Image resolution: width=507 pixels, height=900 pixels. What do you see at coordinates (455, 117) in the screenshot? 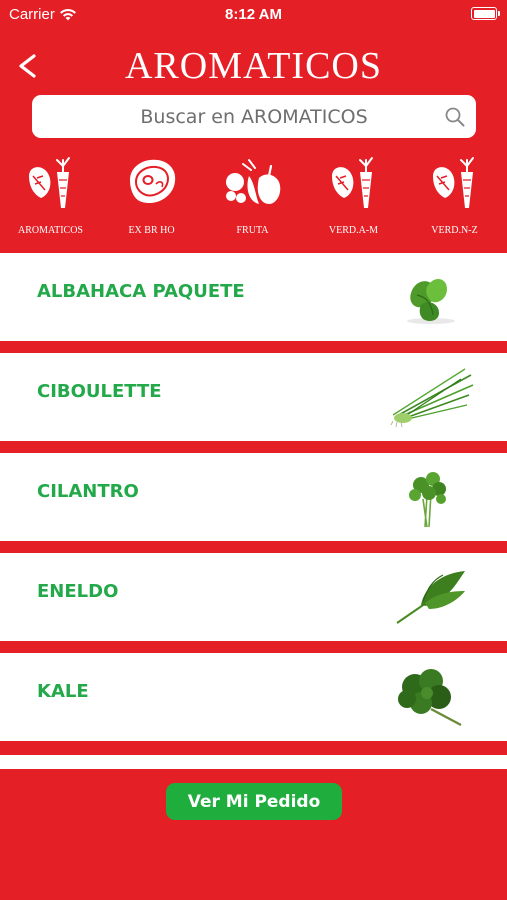
I see `search-icon` at bounding box center [455, 117].